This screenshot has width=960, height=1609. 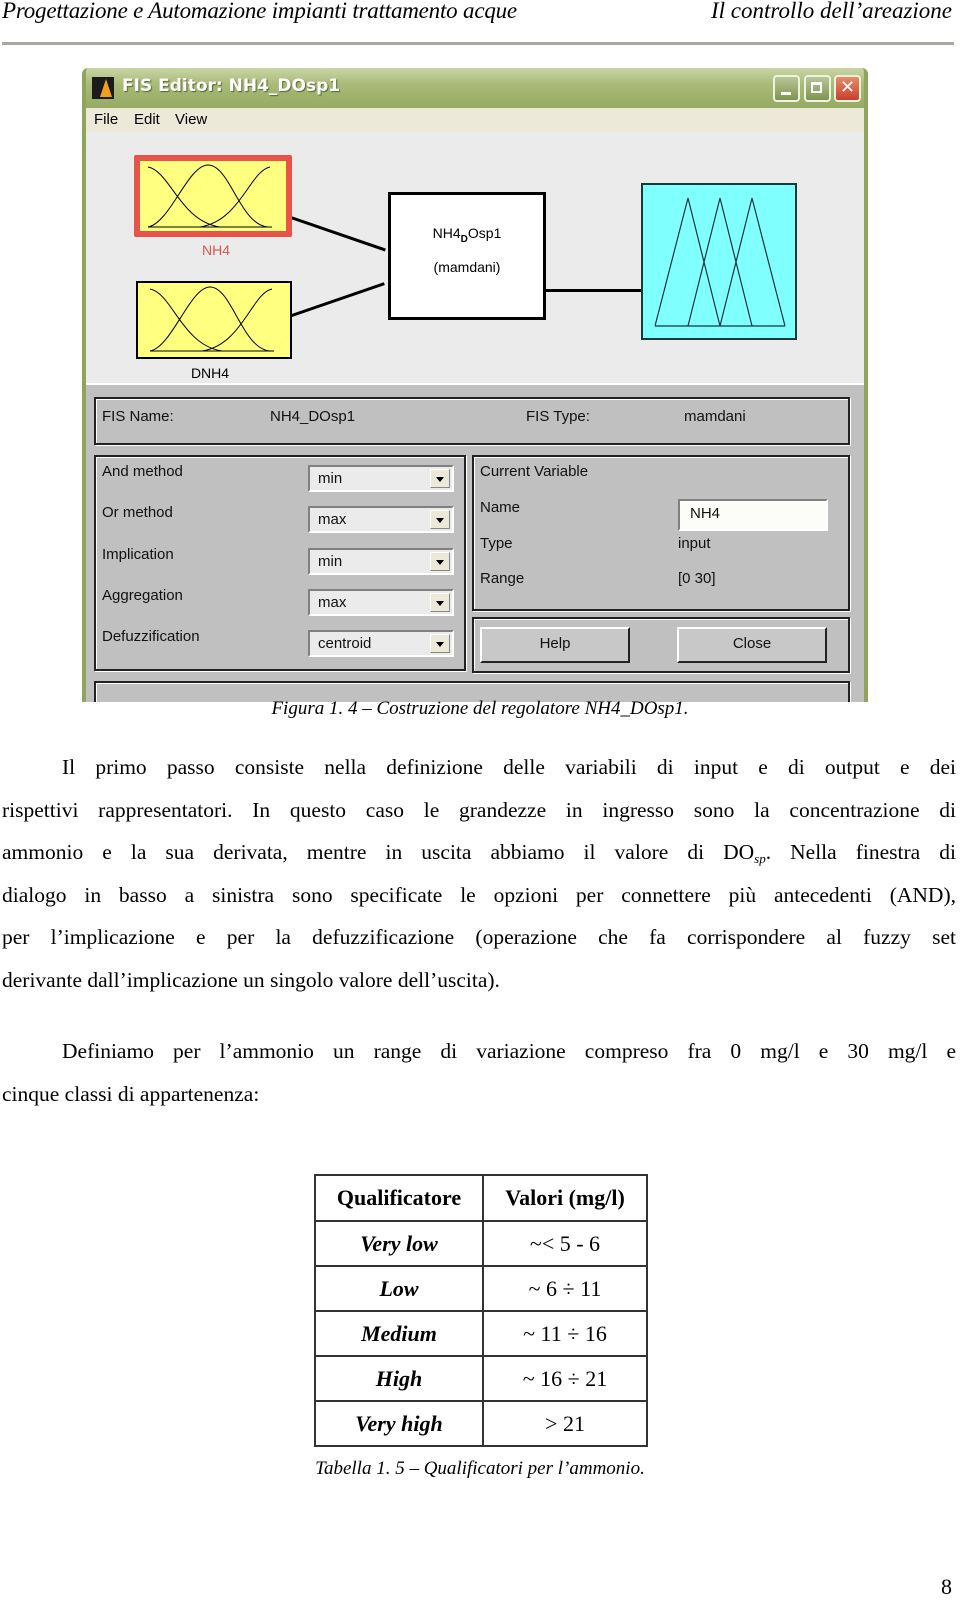 What do you see at coordinates (106, 119) in the screenshot?
I see `menu-file: File` at bounding box center [106, 119].